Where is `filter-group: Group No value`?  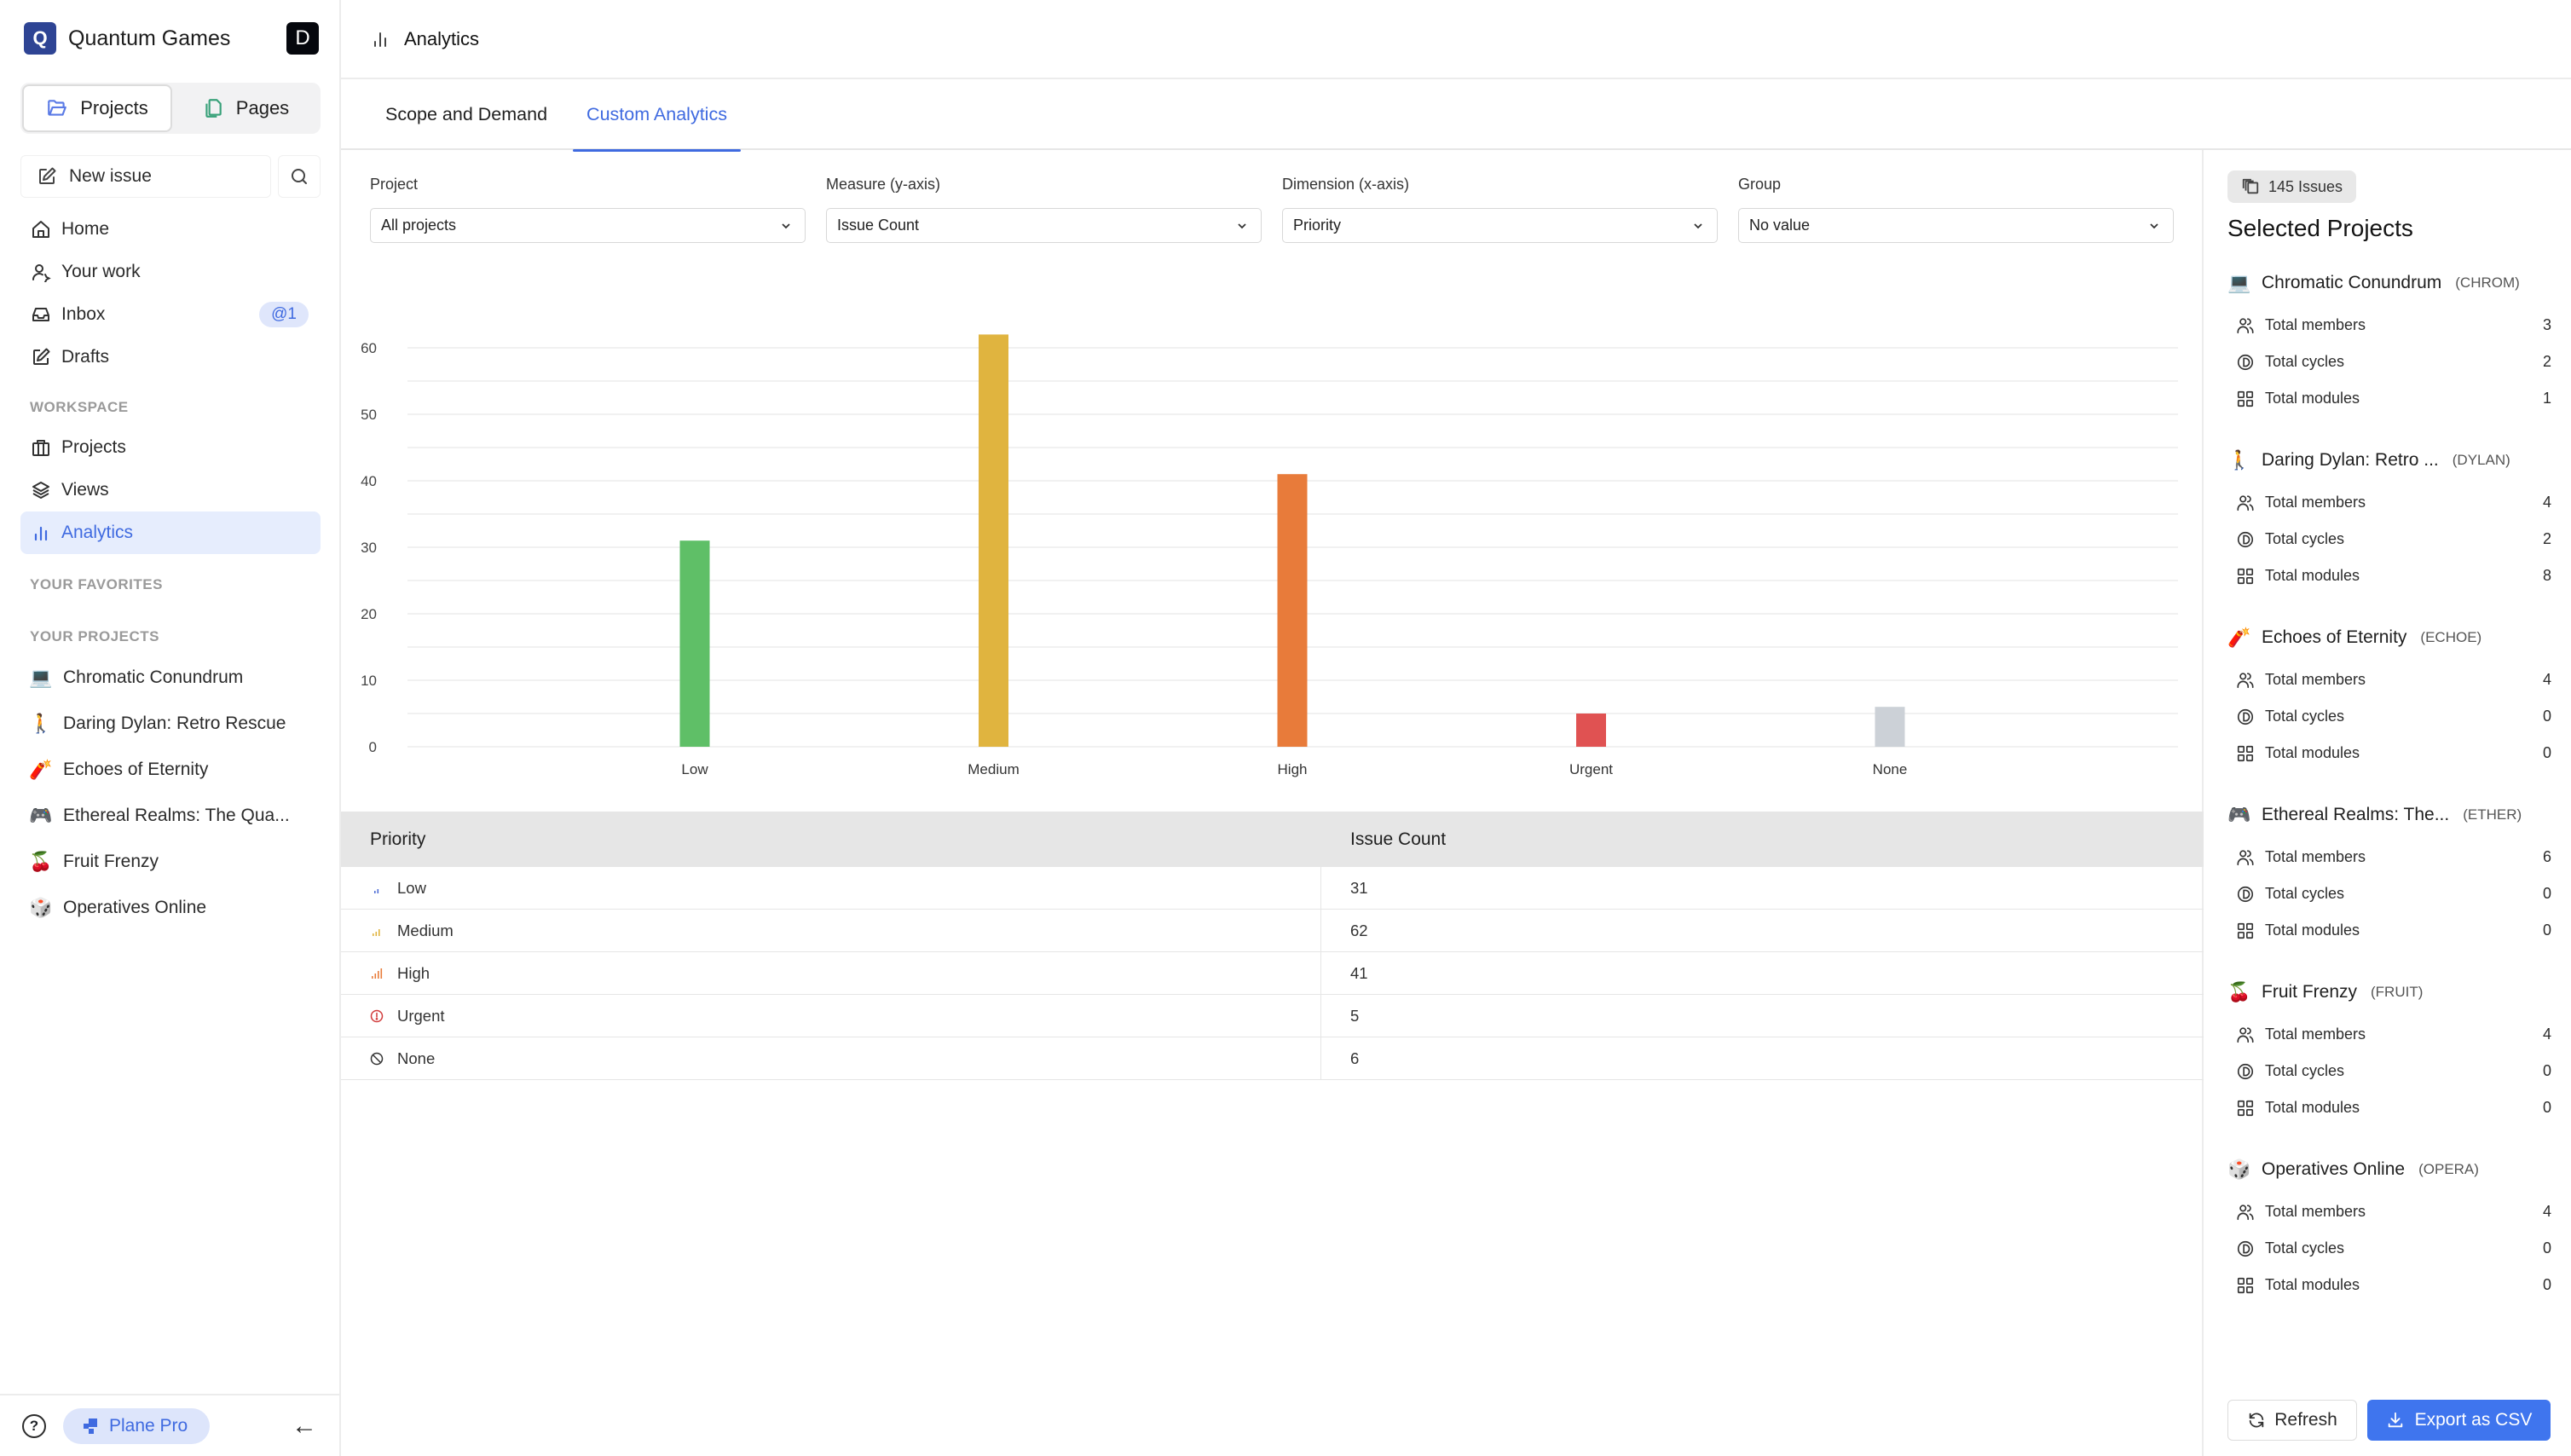 filter-group: Group No value is located at coordinates (1956, 209).